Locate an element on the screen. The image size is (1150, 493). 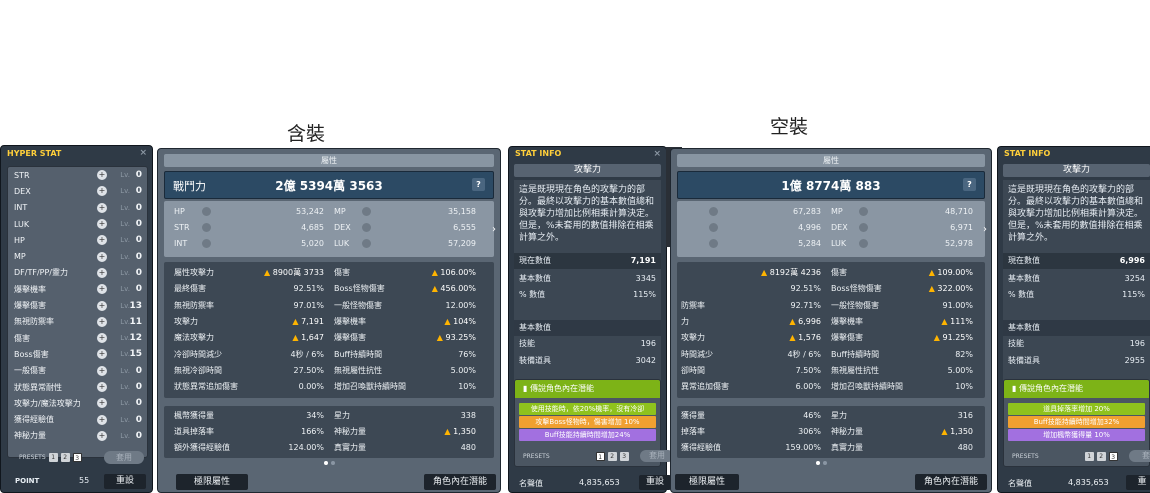
level-value: 0 is located at coordinates (138, 289).